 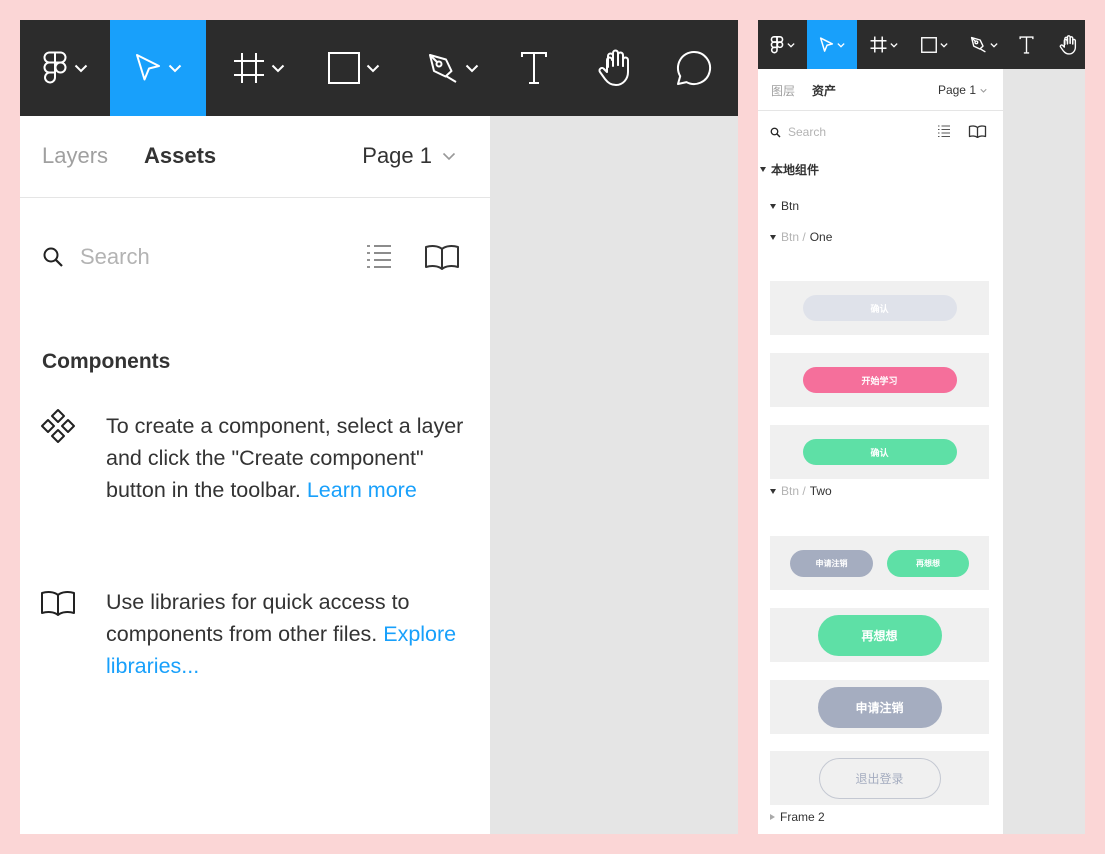 I want to click on local-components-group: 本地组件, so click(x=789, y=169).